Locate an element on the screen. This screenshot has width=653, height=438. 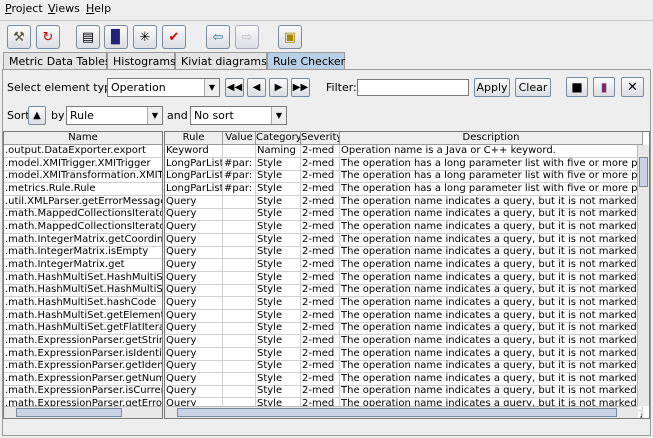
by-label: by is located at coordinates (58, 115).